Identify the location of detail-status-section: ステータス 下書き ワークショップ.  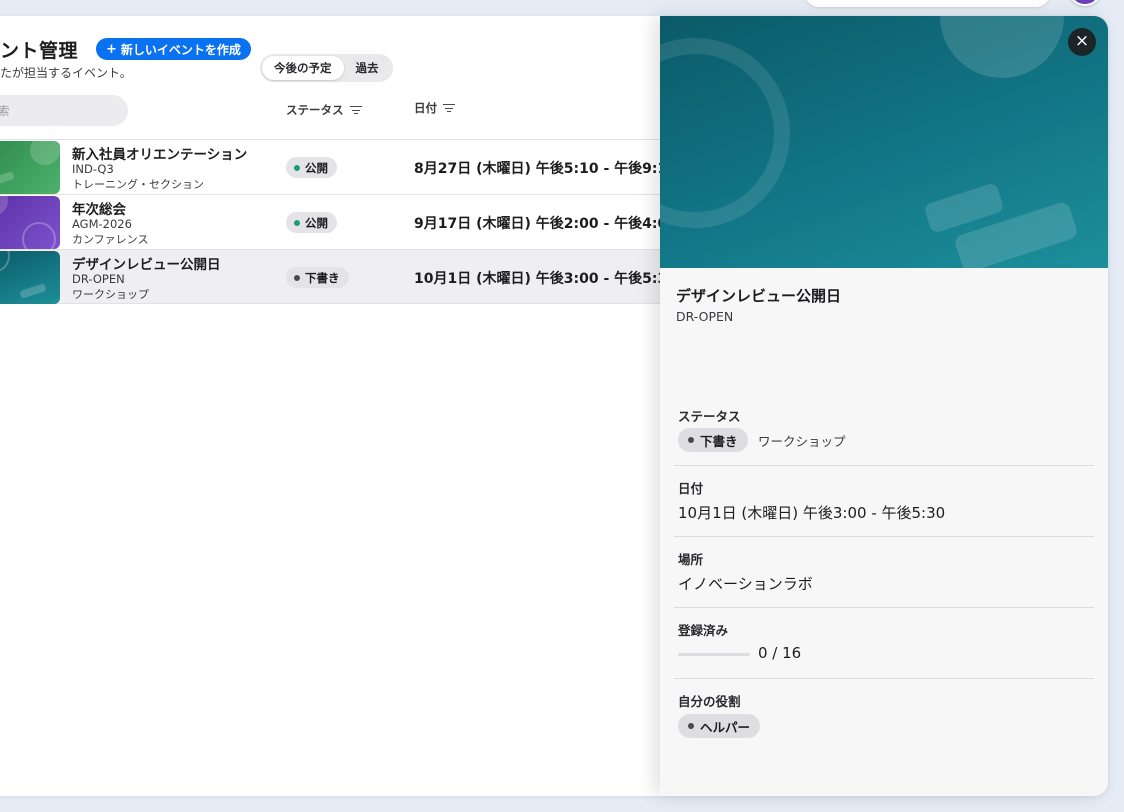
(884, 433).